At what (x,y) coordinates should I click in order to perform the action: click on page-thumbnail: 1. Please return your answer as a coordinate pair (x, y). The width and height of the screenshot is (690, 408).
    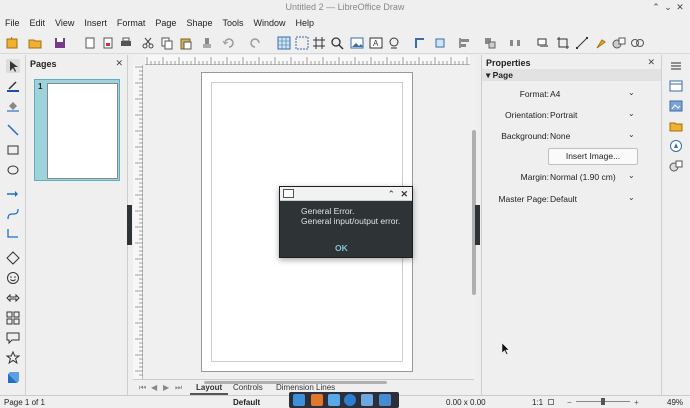
    Looking at the image, I should click on (77, 130).